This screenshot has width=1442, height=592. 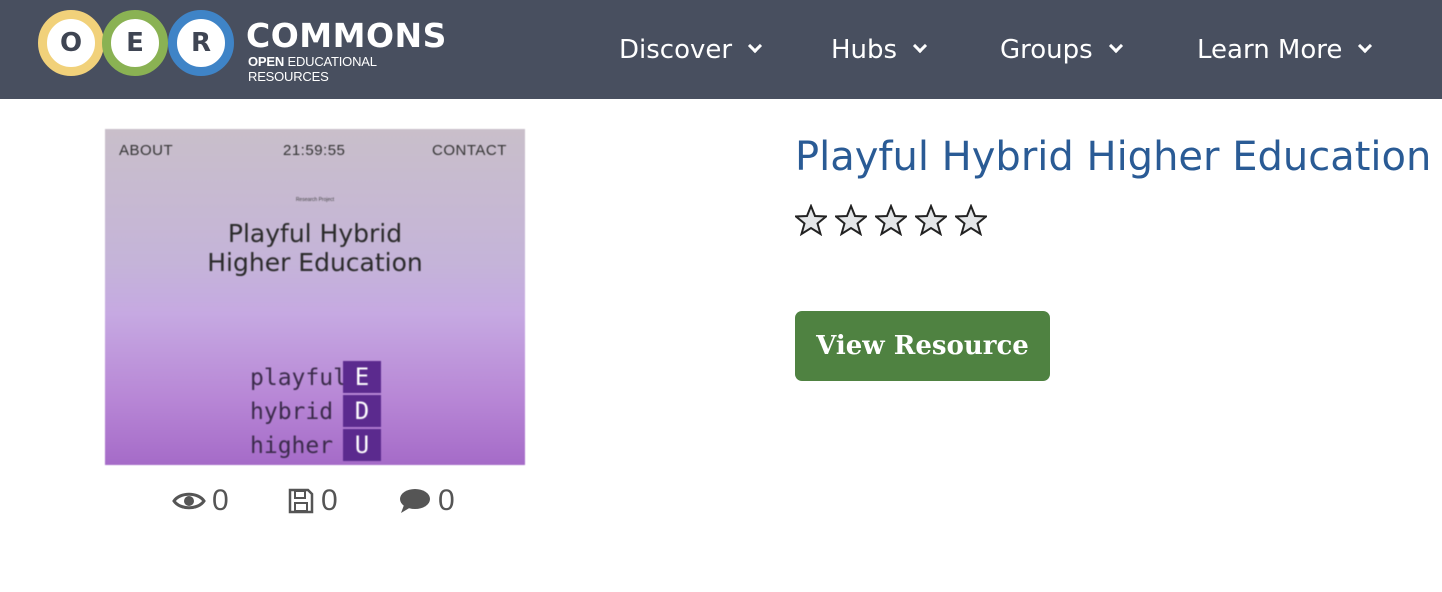 What do you see at coordinates (301, 501) in the screenshot?
I see `save-icon` at bounding box center [301, 501].